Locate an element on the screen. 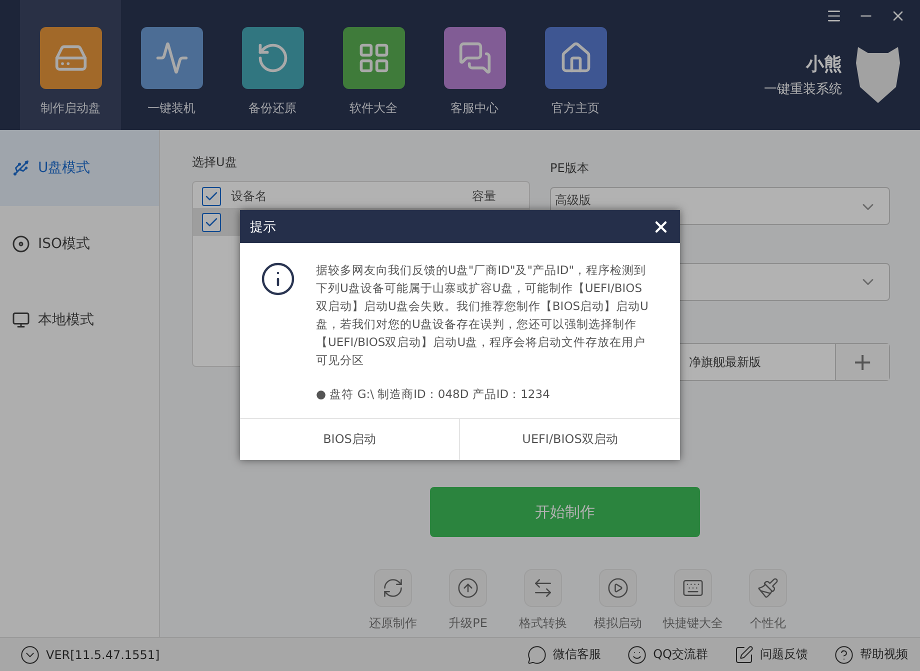  dialog-title: 提示 is located at coordinates (263, 227).